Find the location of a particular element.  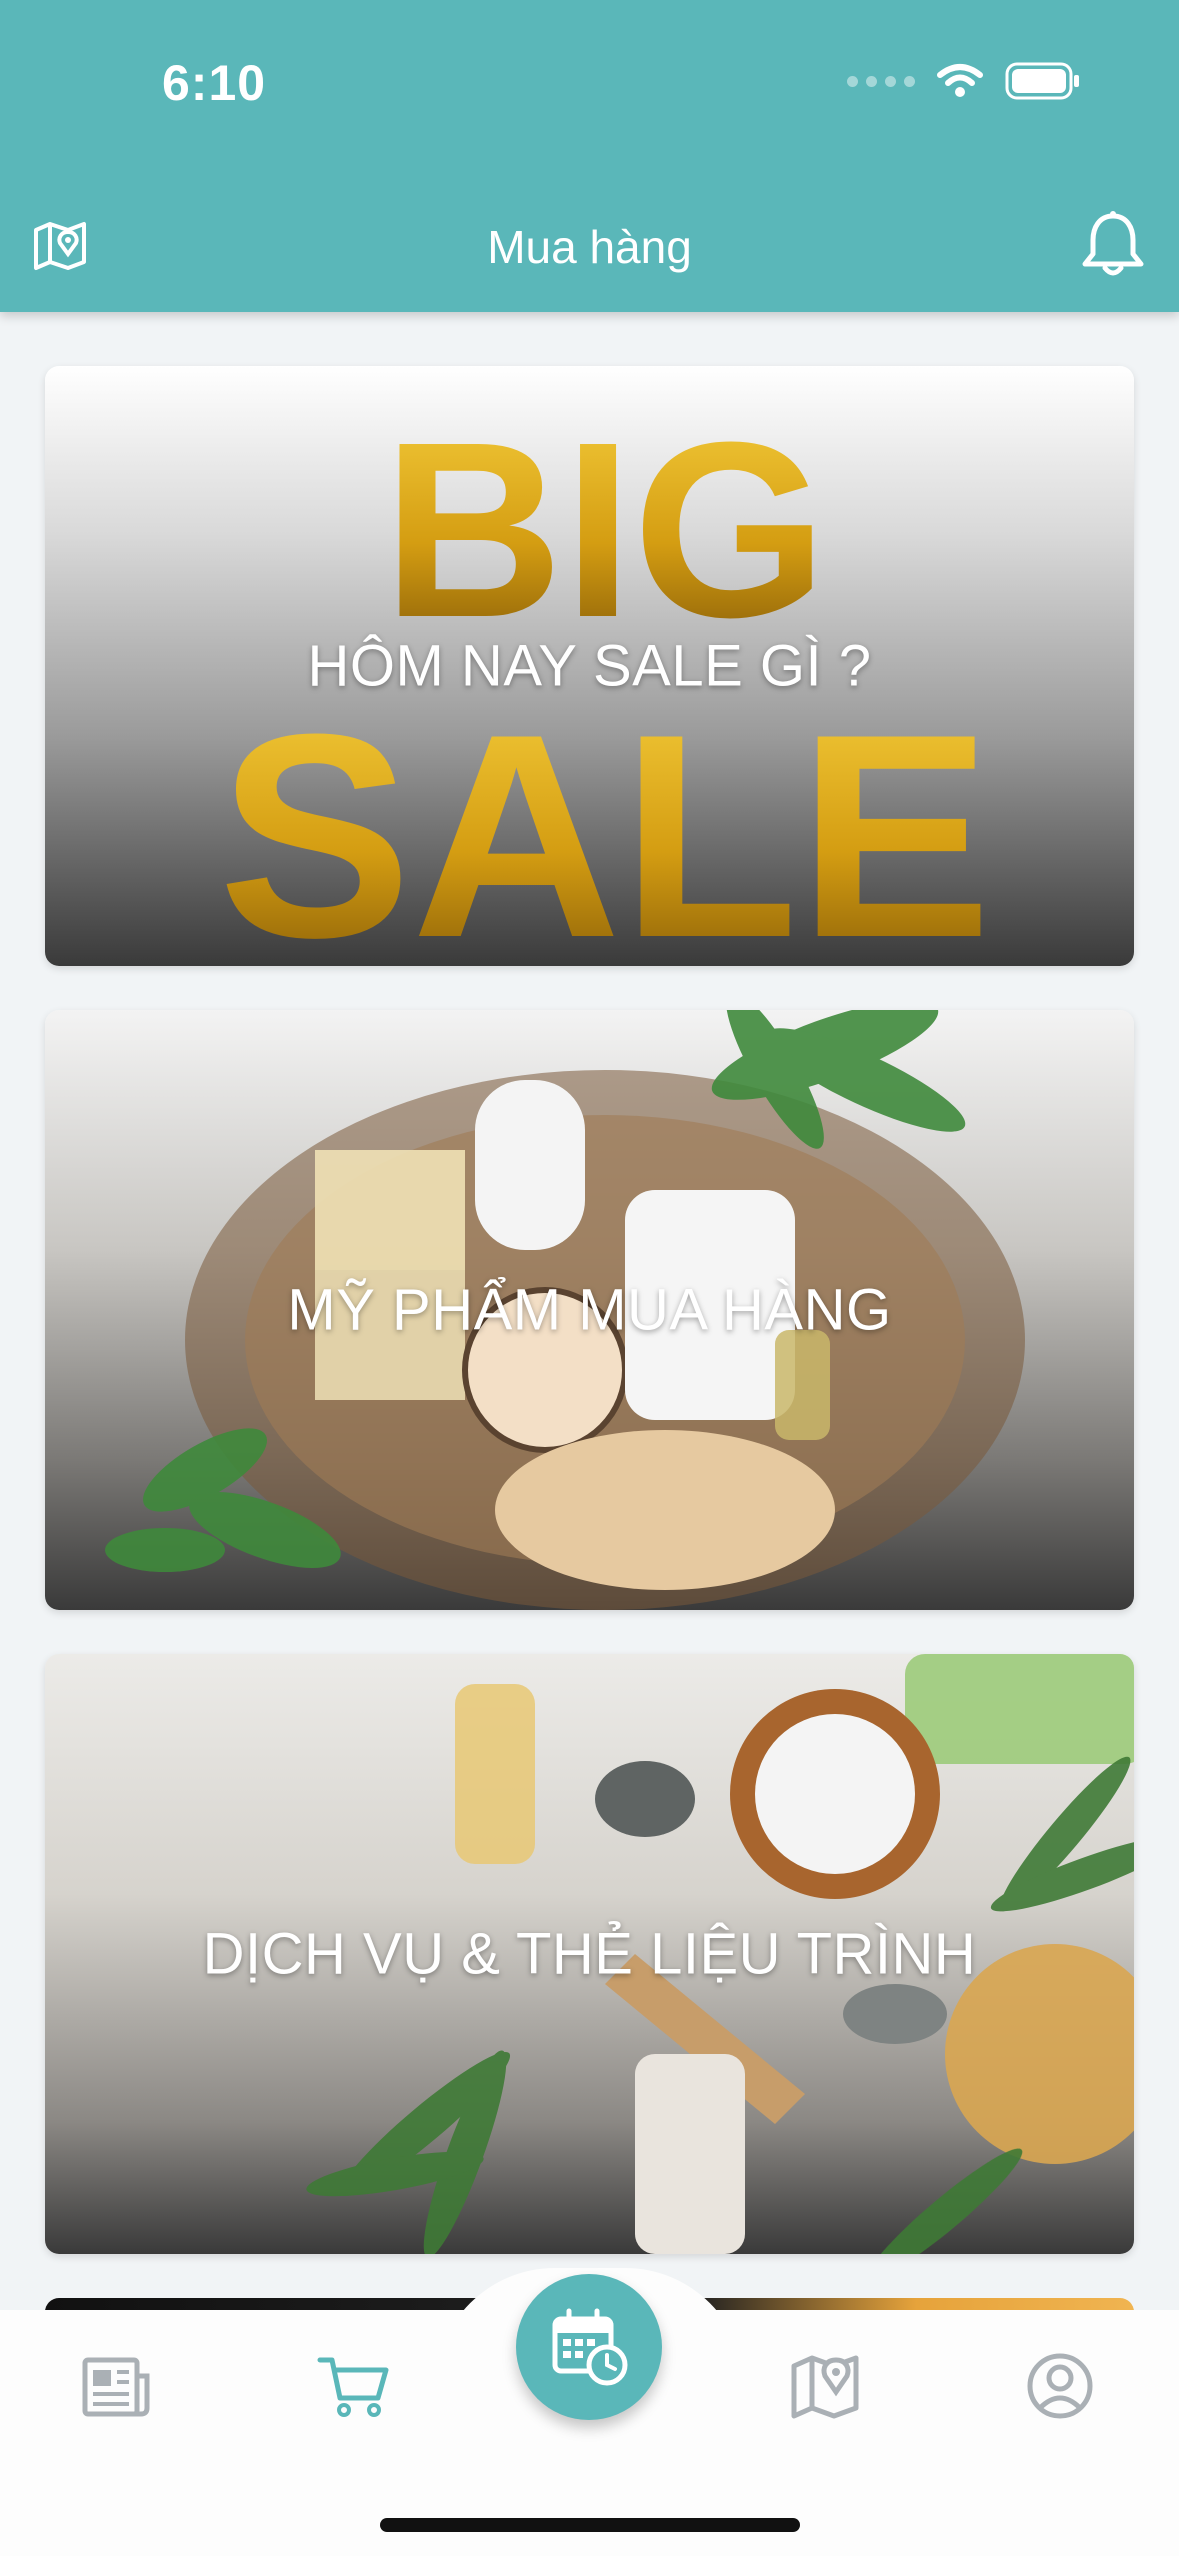

tab-map is located at coordinates (826, 2386).